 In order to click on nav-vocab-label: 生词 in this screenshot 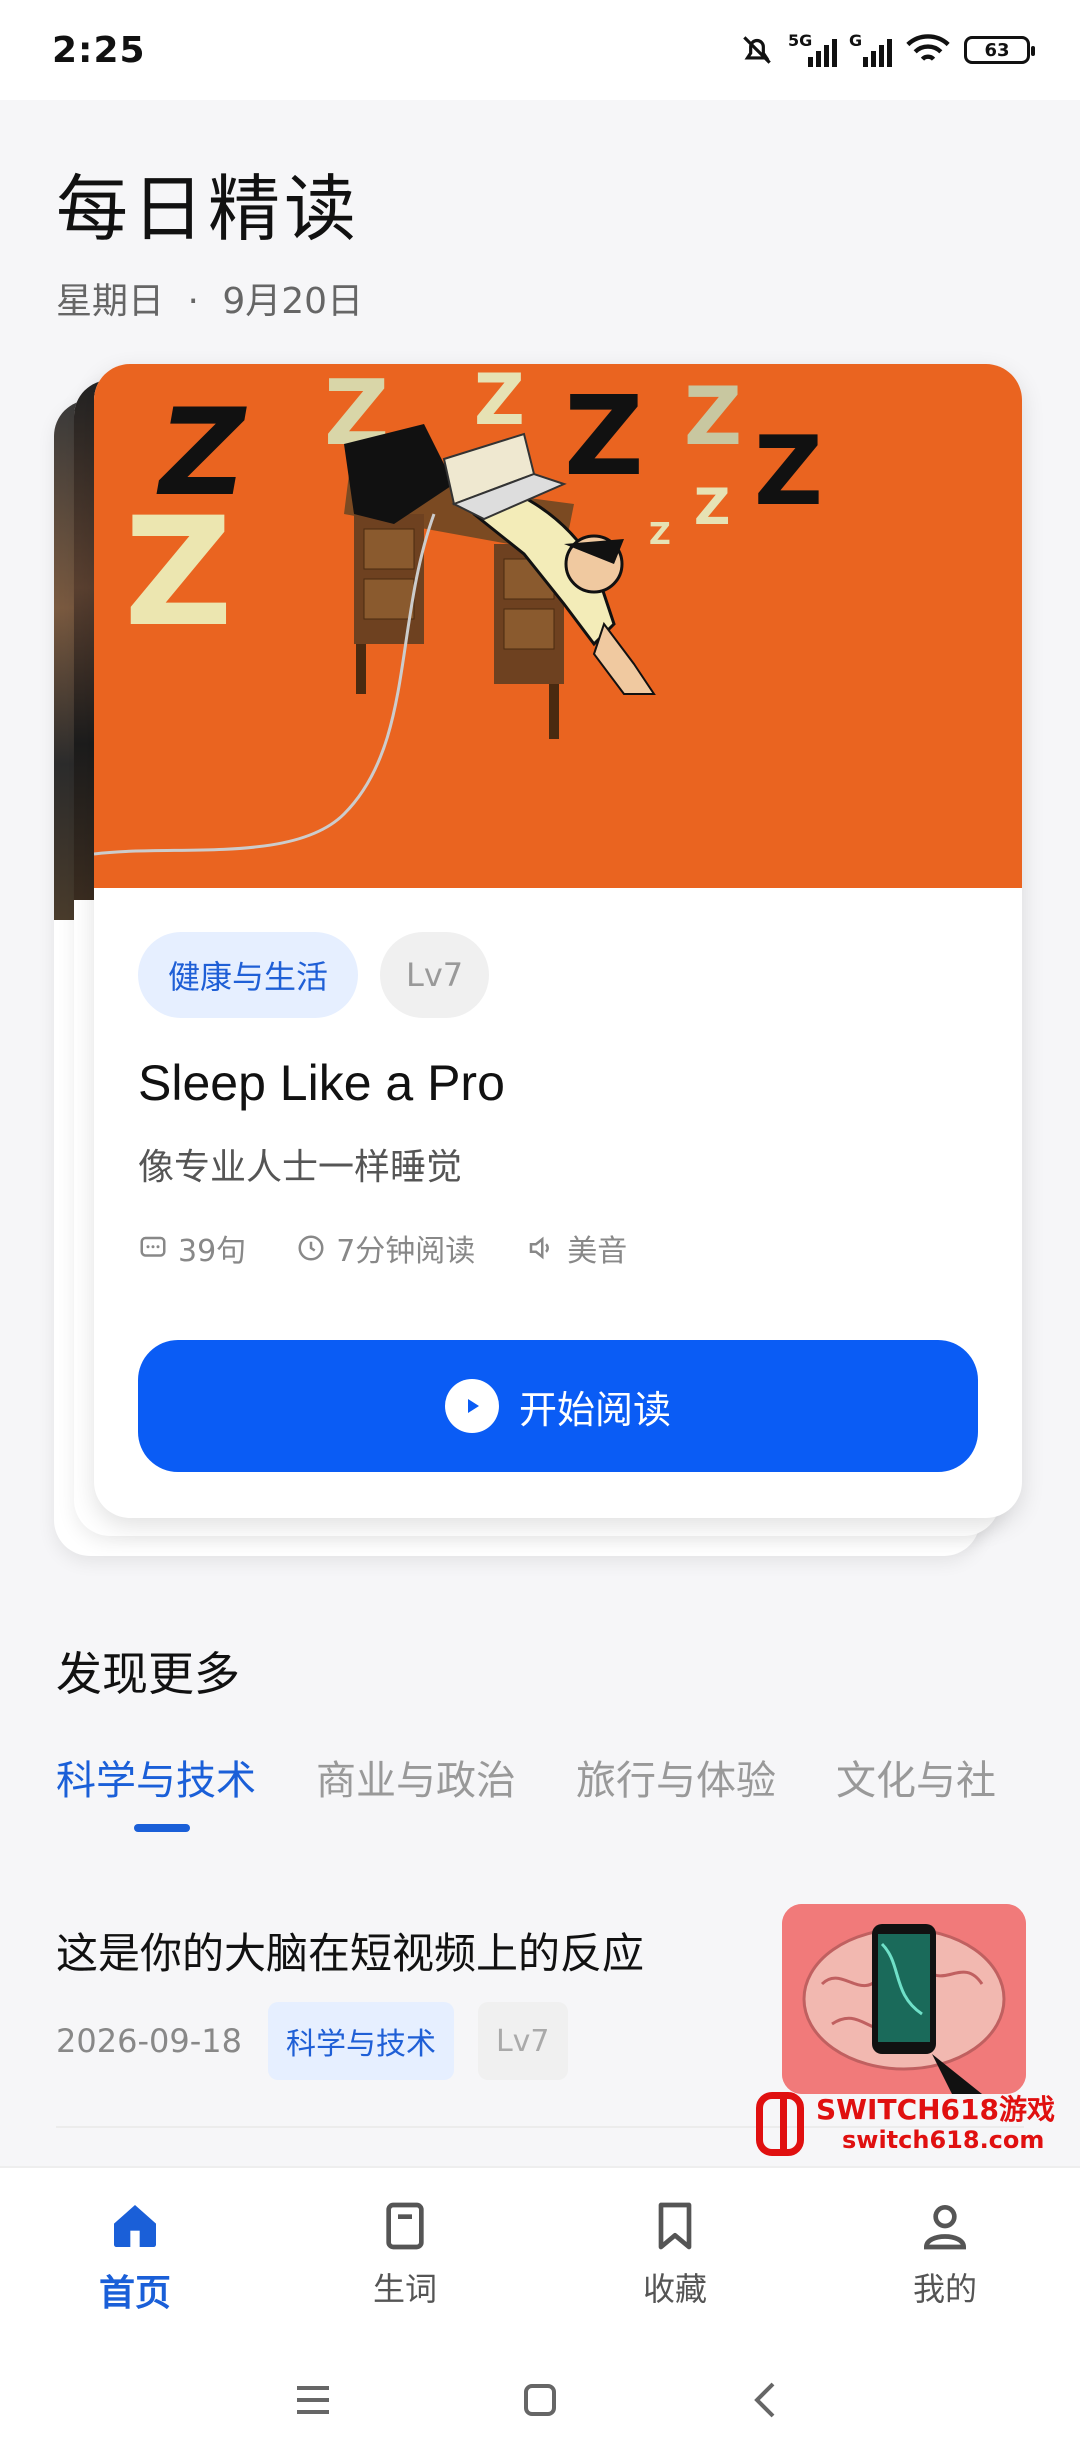, I will do `click(404, 2289)`.